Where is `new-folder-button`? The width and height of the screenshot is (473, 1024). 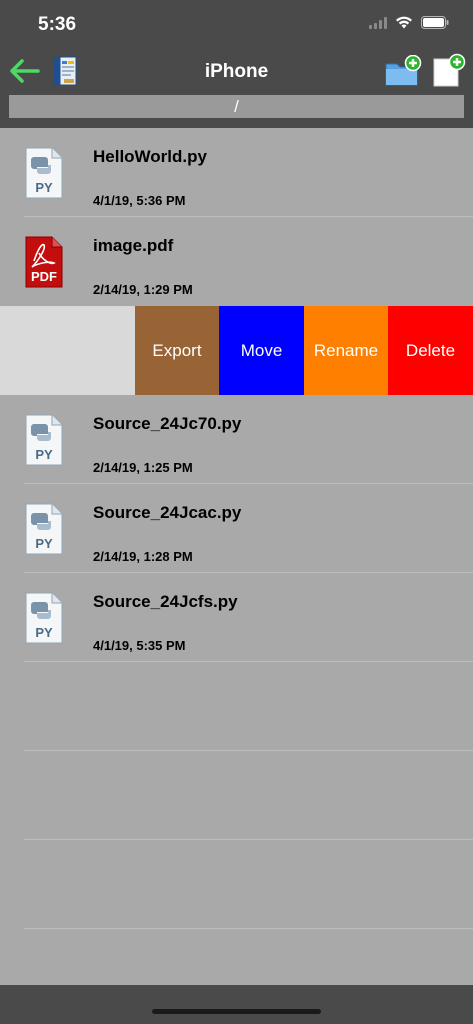
new-folder-button is located at coordinates (403, 70).